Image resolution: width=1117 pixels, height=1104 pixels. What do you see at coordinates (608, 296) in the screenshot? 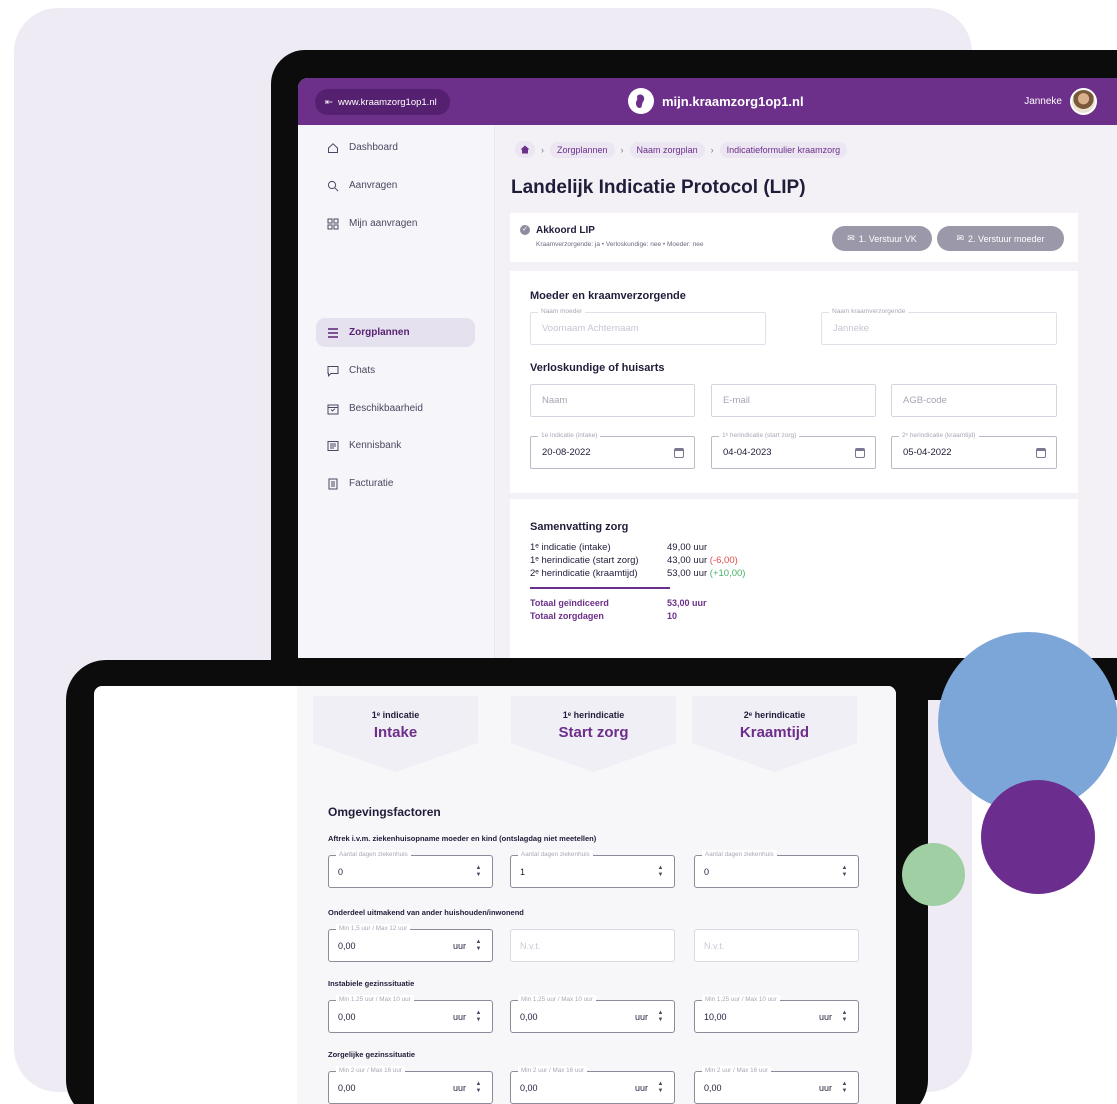
I see `section-title-mother: Moeder en kraamverzorgende` at bounding box center [608, 296].